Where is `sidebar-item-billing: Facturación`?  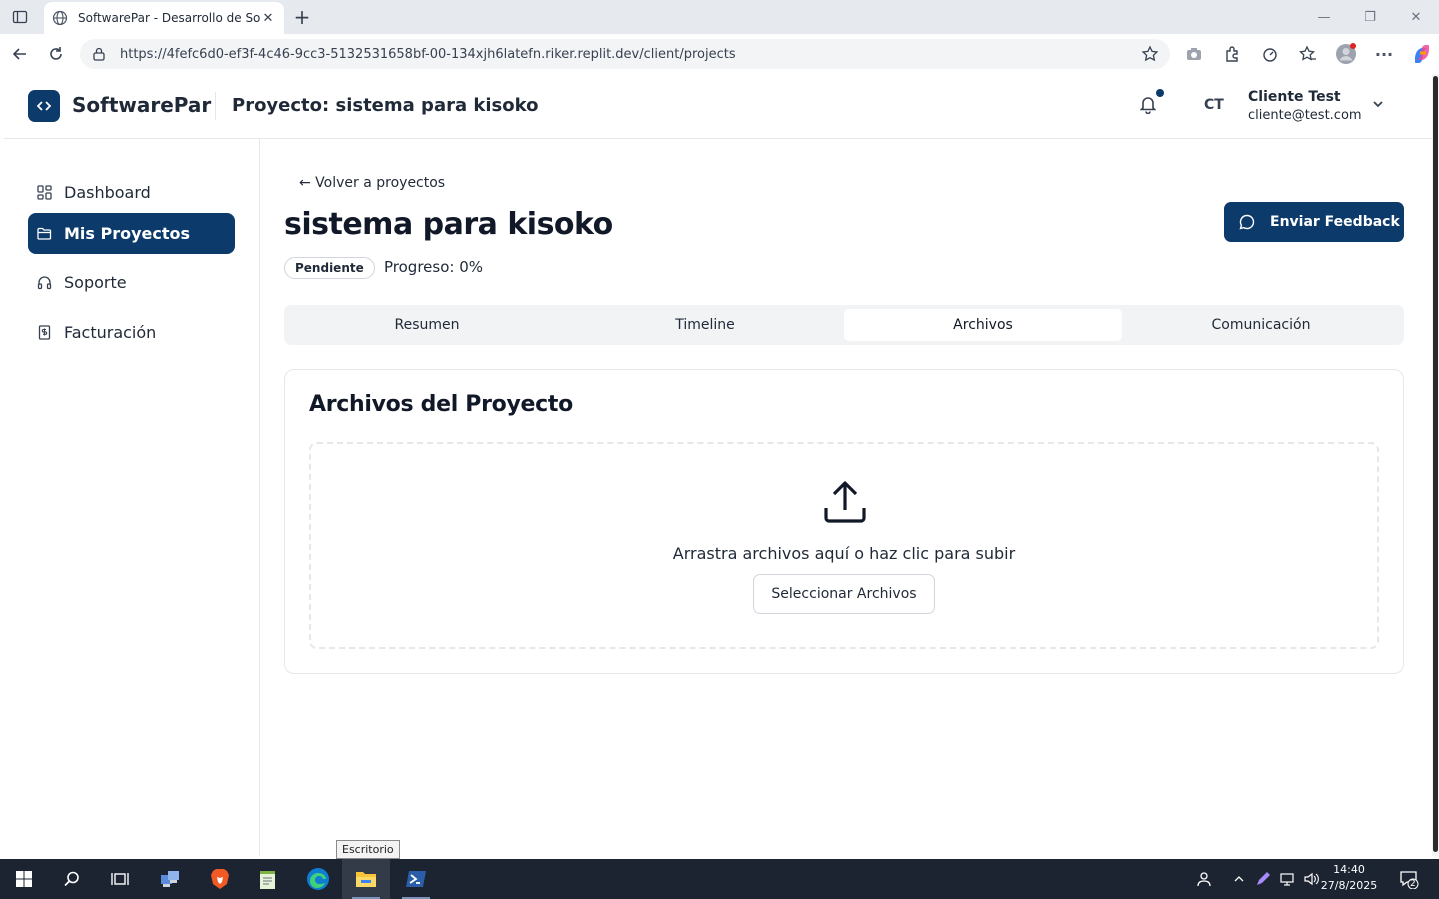
sidebar-item-billing: Facturación is located at coordinates (131, 332).